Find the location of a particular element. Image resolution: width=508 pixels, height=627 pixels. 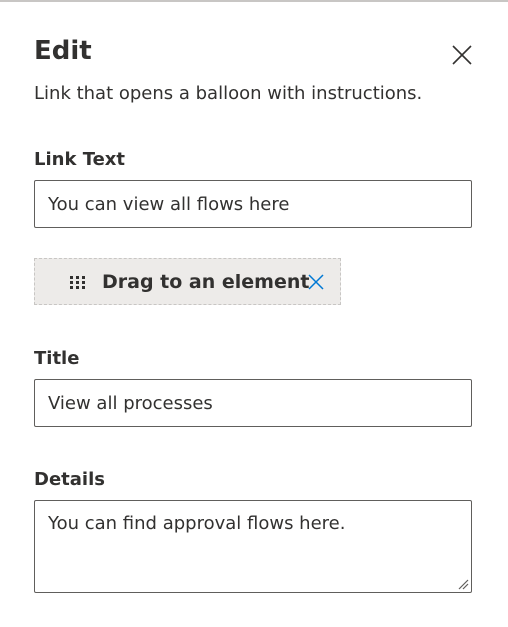

drag-to-element-label: Drag to an element is located at coordinates (206, 282).